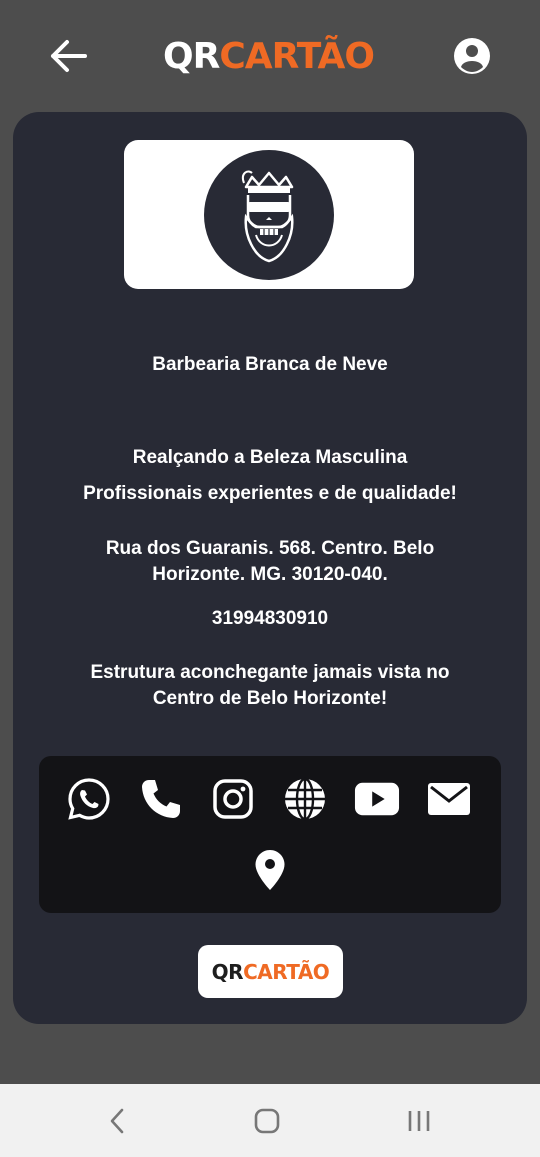 This screenshot has width=540, height=1157. I want to click on email-button, so click(449, 799).